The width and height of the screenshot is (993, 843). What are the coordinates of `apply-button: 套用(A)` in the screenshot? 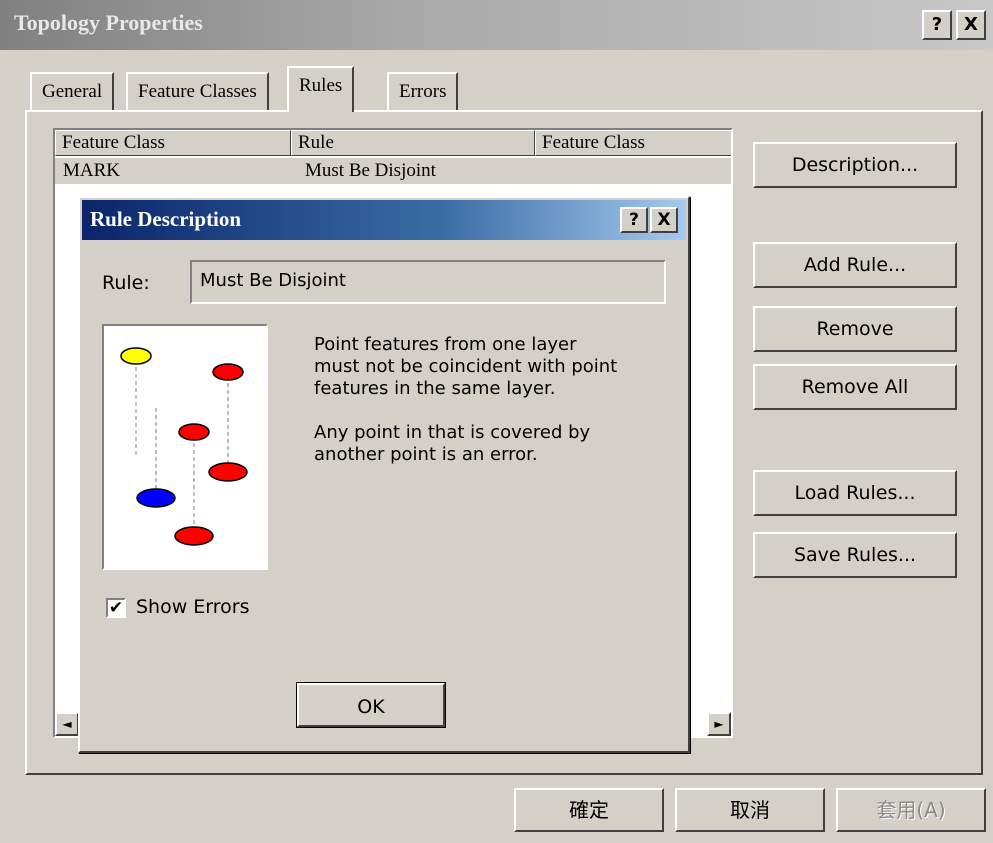 It's located at (911, 810).